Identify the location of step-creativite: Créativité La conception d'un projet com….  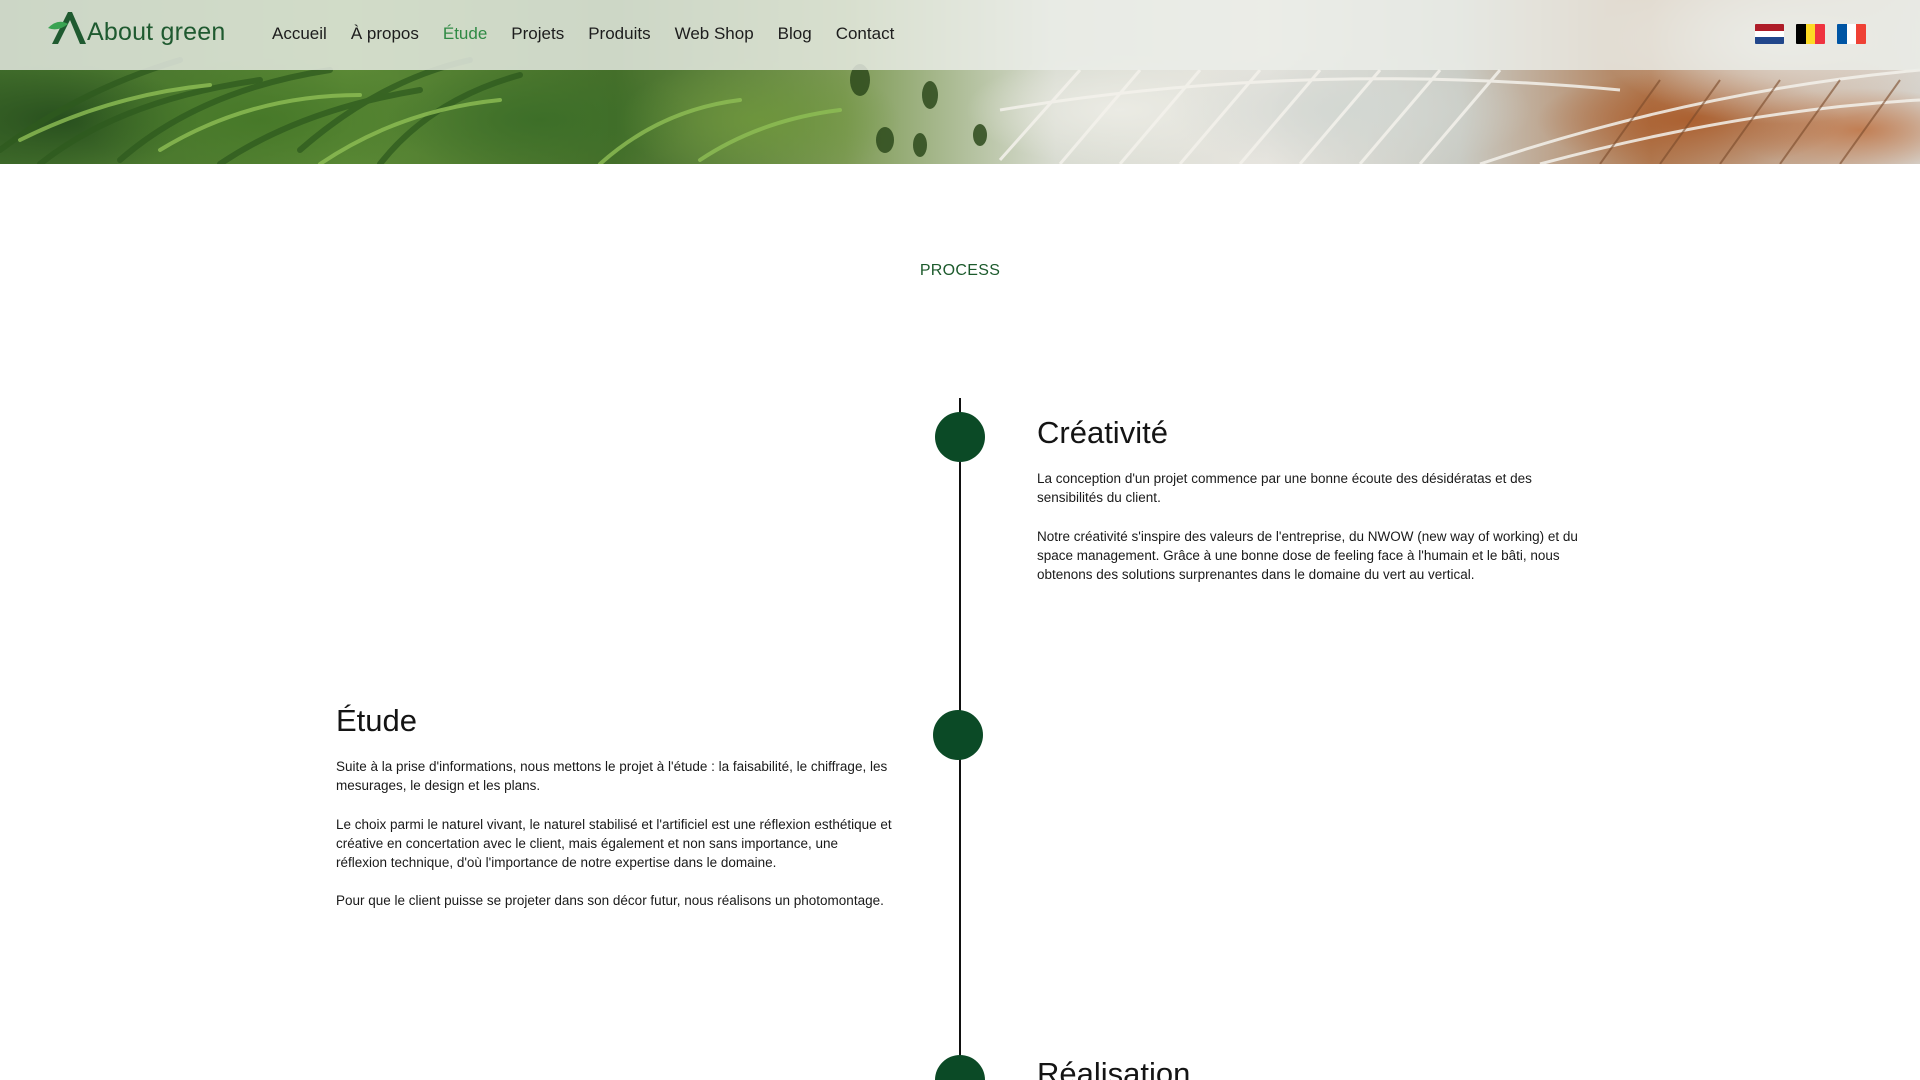
(1317, 509).